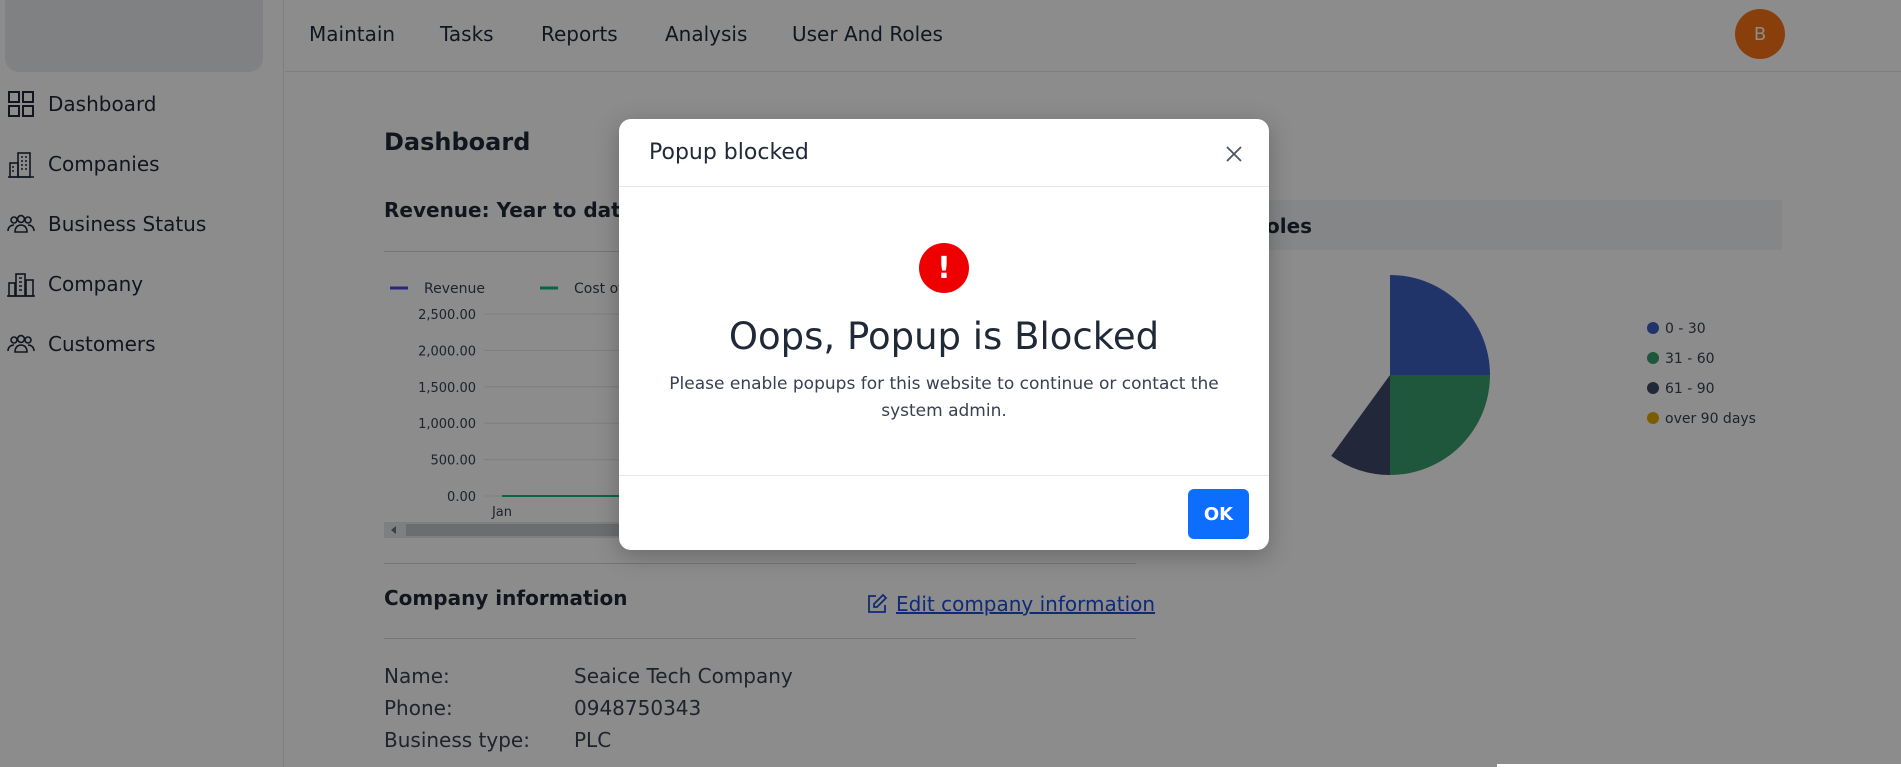 This screenshot has width=1901, height=767. What do you see at coordinates (1218, 514) in the screenshot?
I see `ok-button: OK` at bounding box center [1218, 514].